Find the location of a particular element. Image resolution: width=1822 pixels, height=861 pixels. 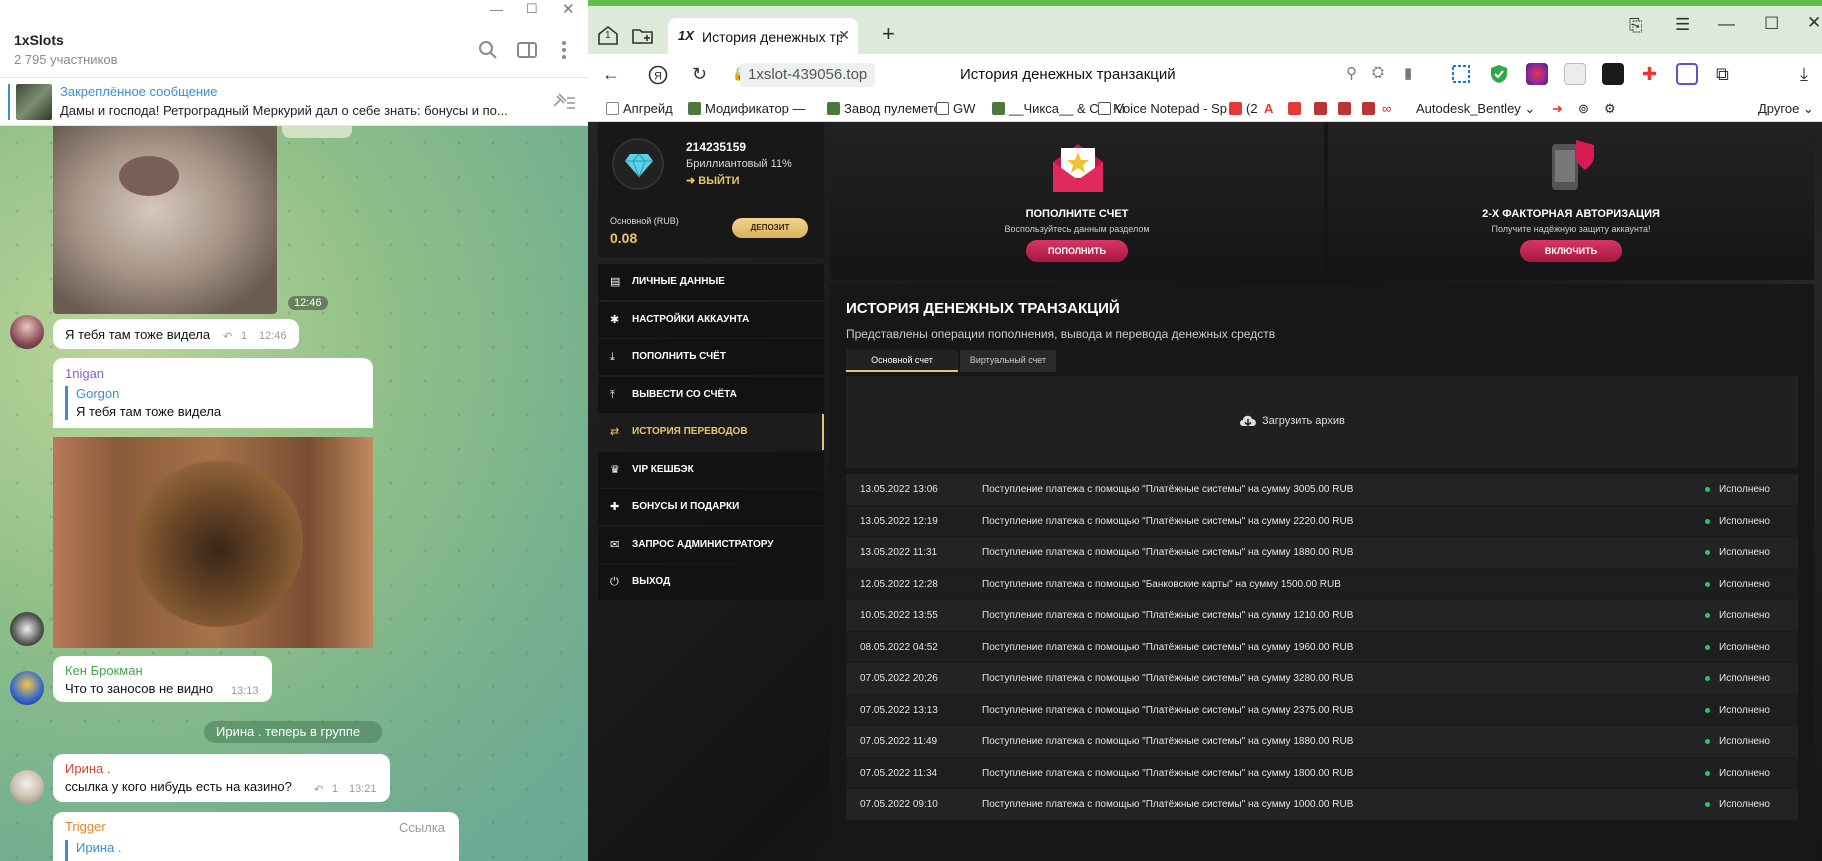

message-bubble: Trigger Ссылка Ирина . is located at coordinates (256, 836).